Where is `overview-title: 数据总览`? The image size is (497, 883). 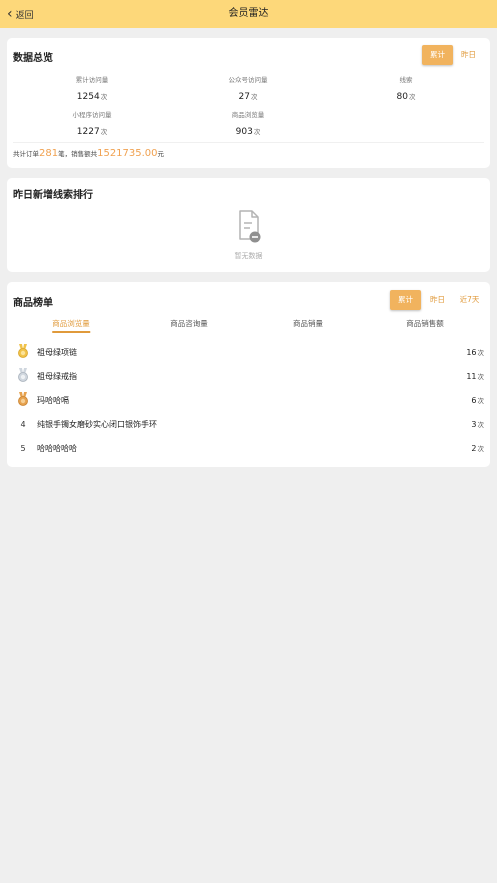
overview-title: 数据总览 is located at coordinates (33, 58).